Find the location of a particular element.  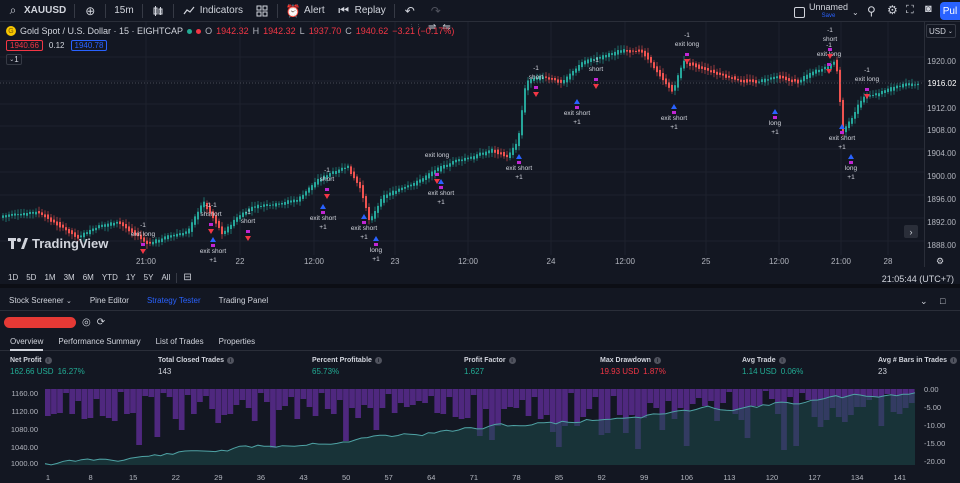

range-button-1d: 1D is located at coordinates (13, 277).